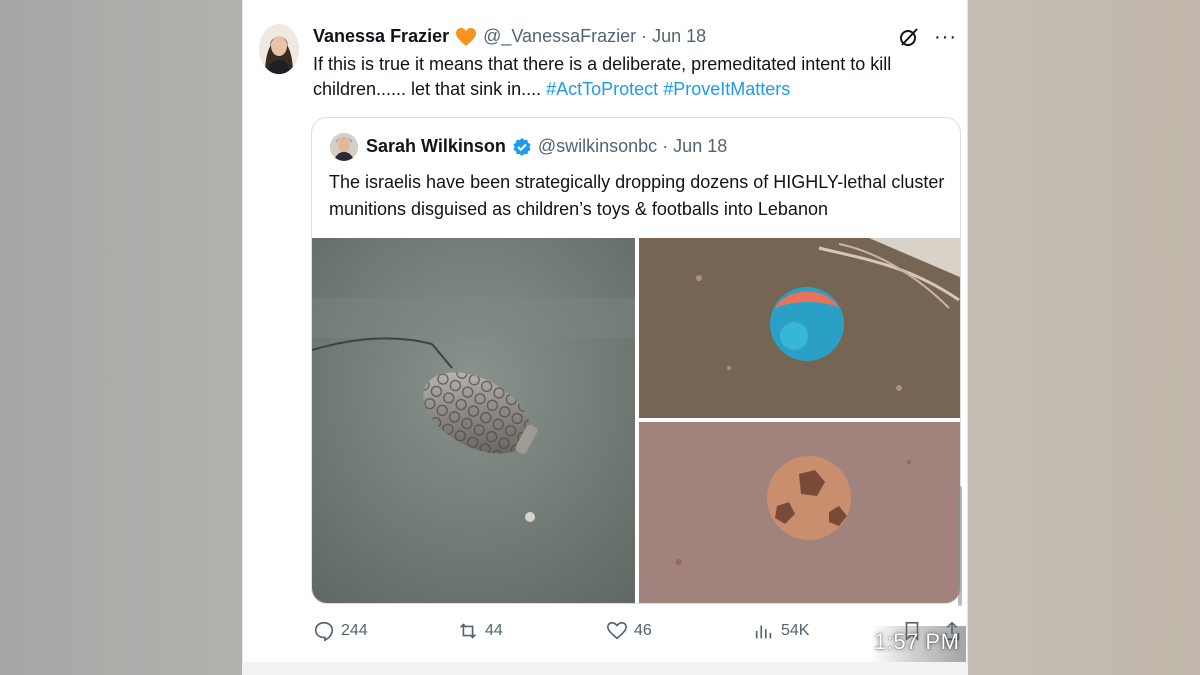  I want to click on like-count: 46, so click(643, 630).